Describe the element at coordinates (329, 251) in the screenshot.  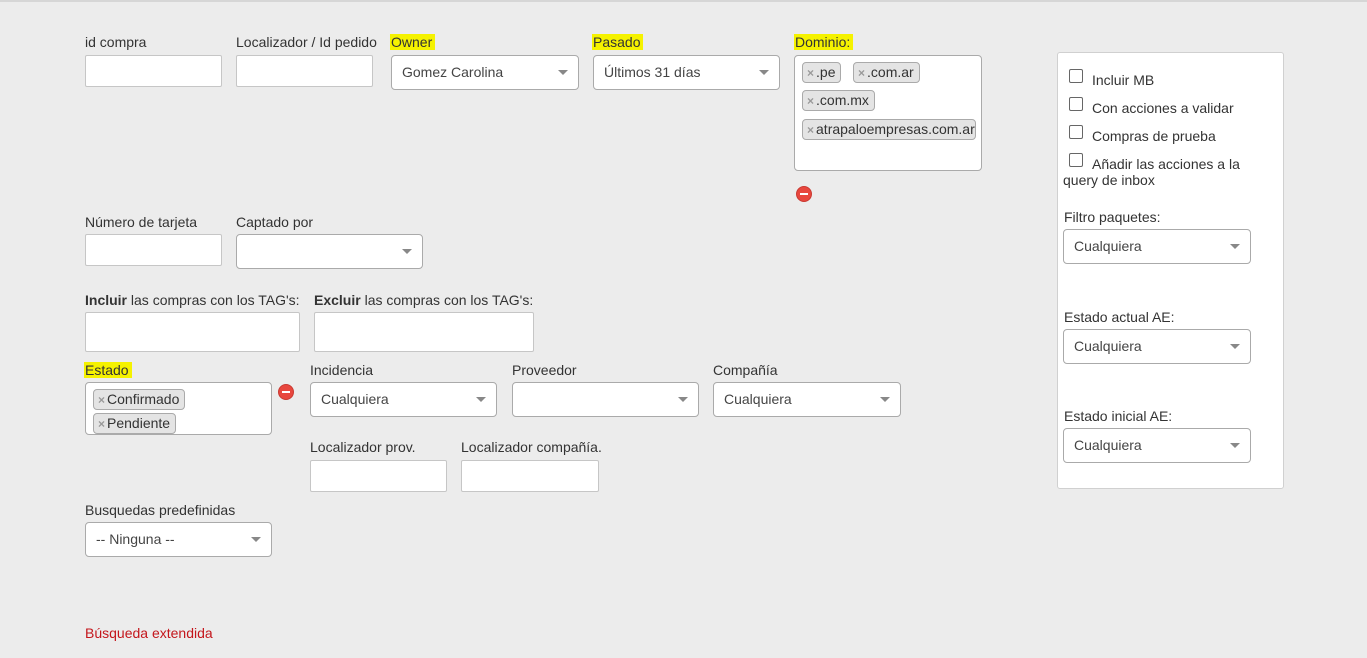
I see `captado-por-select` at that location.